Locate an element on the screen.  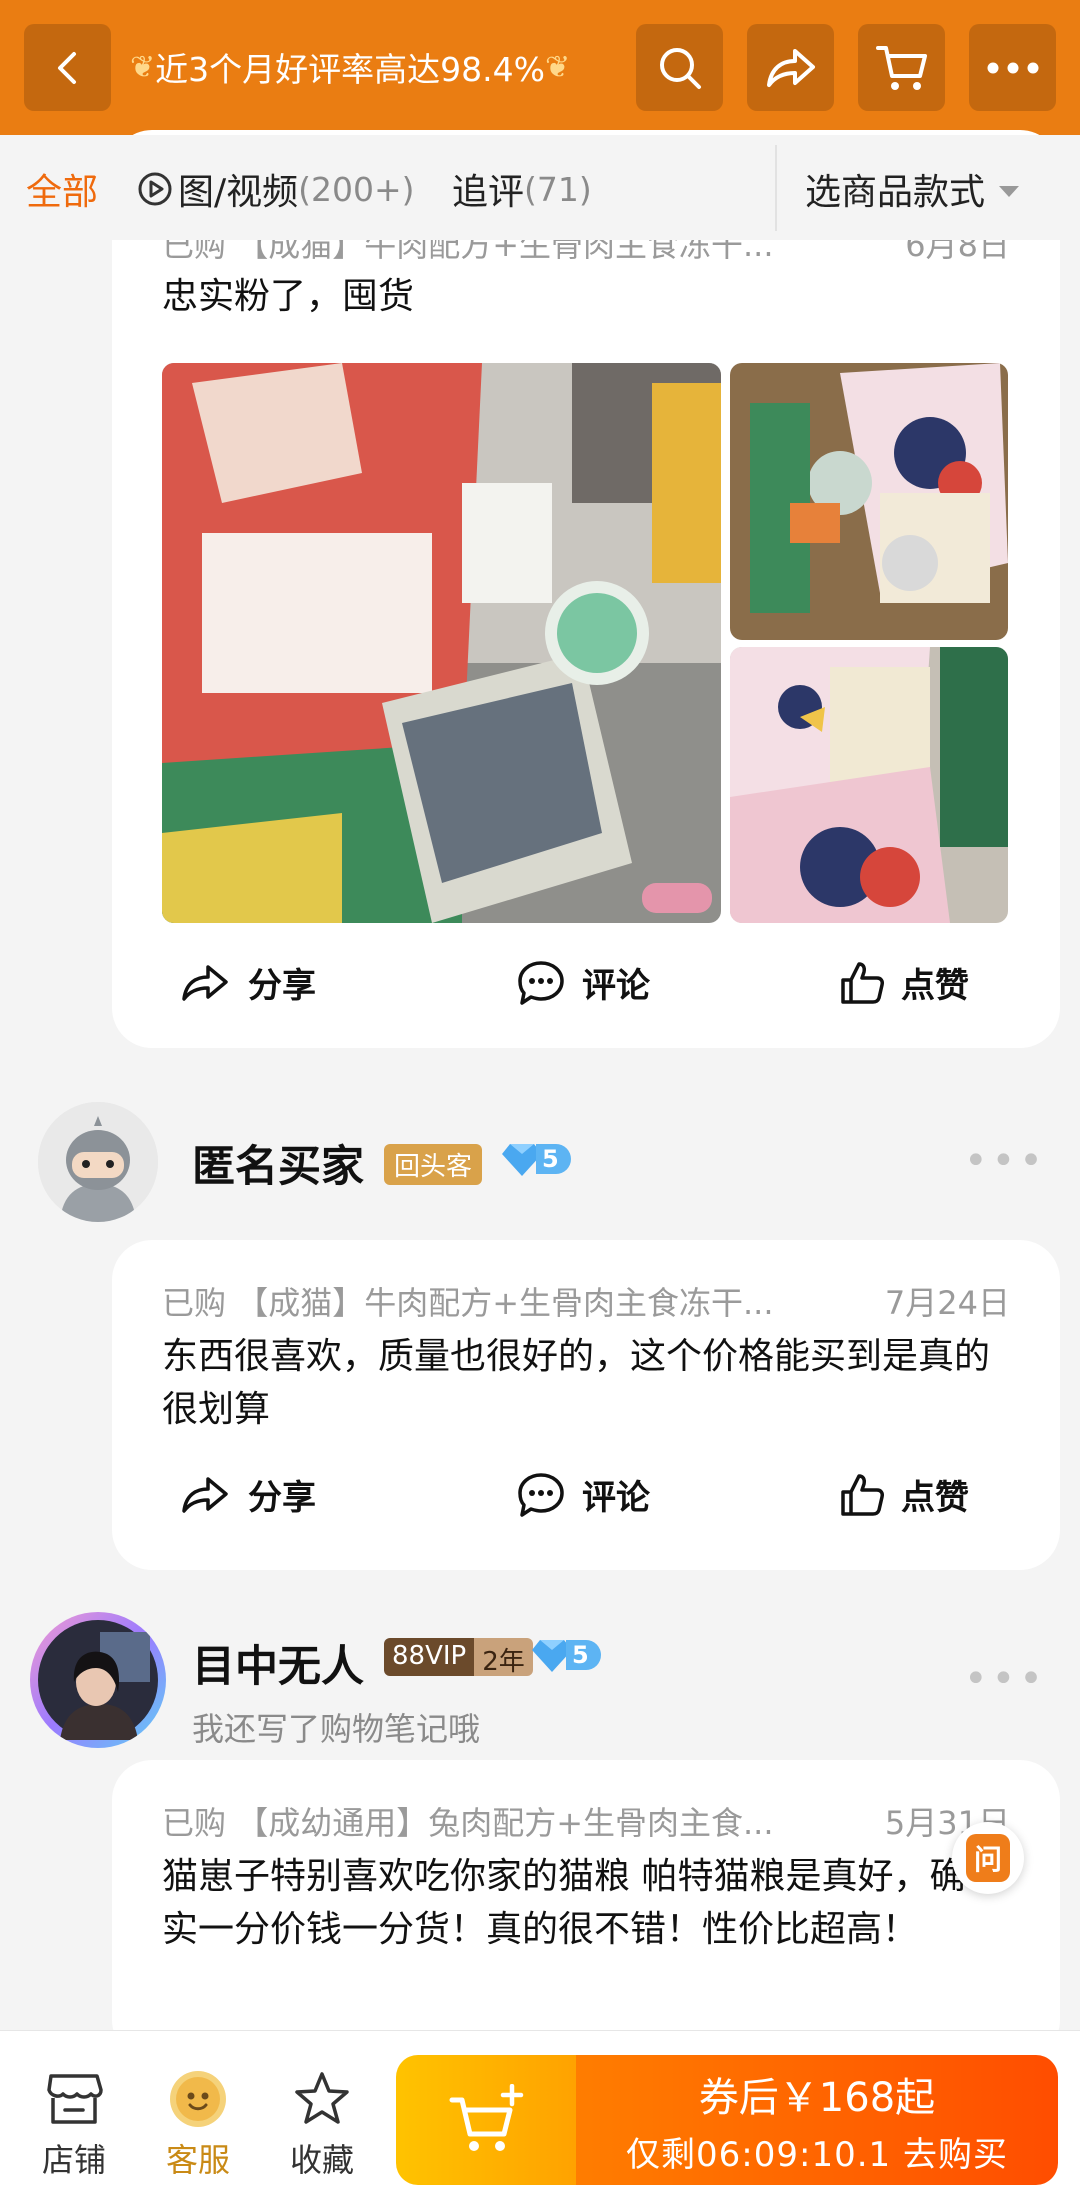
more-button is located at coordinates (1012, 67).